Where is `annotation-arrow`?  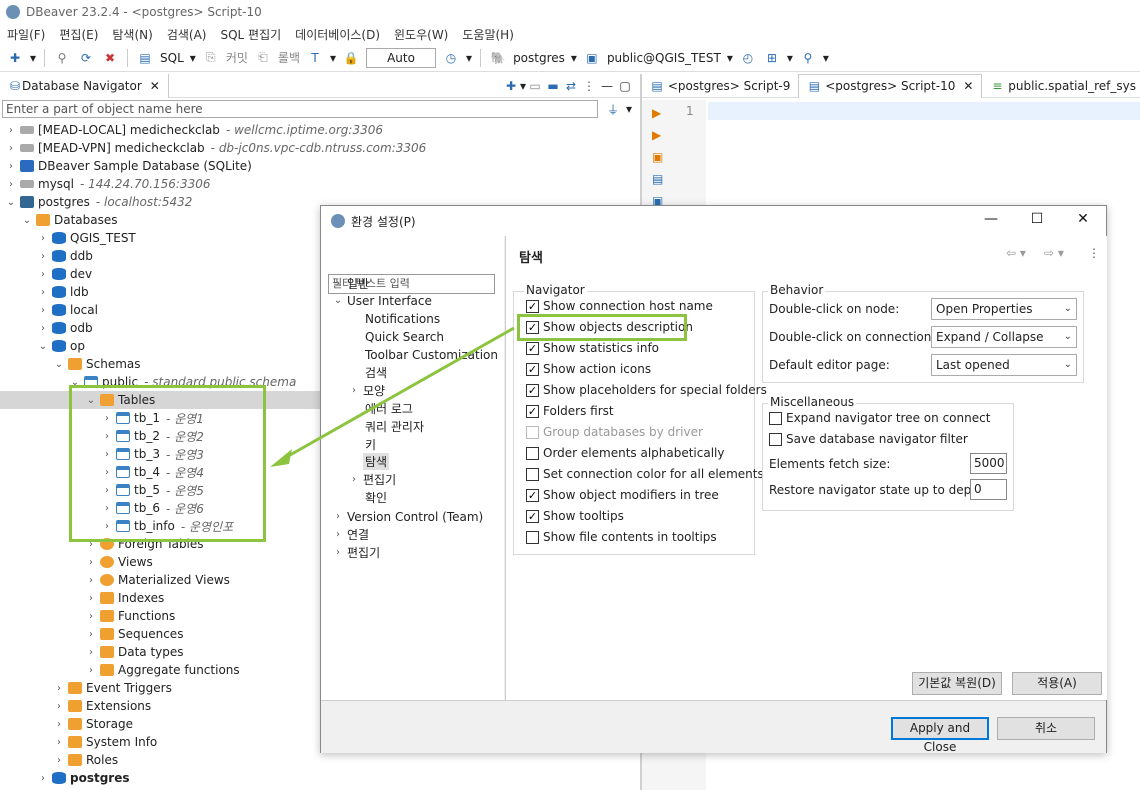 annotation-arrow is located at coordinates (392, 396).